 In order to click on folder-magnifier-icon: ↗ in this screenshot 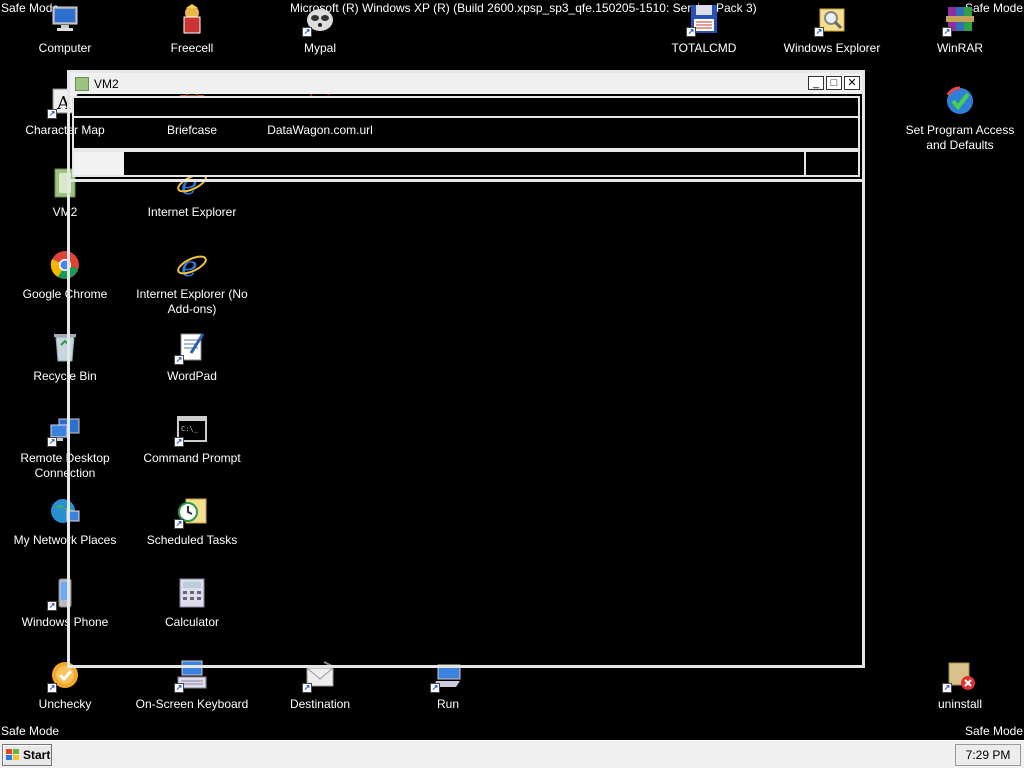, I will do `click(831, 20)`.